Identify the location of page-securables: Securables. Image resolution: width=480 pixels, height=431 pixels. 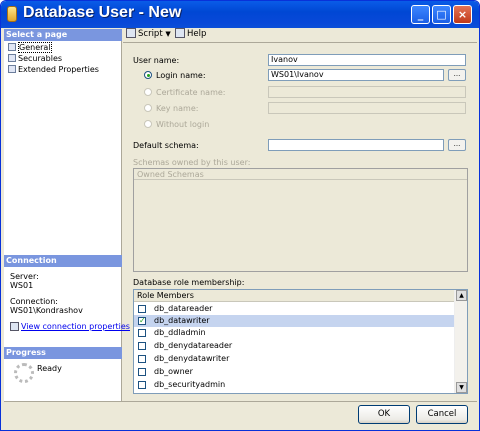
(35, 58).